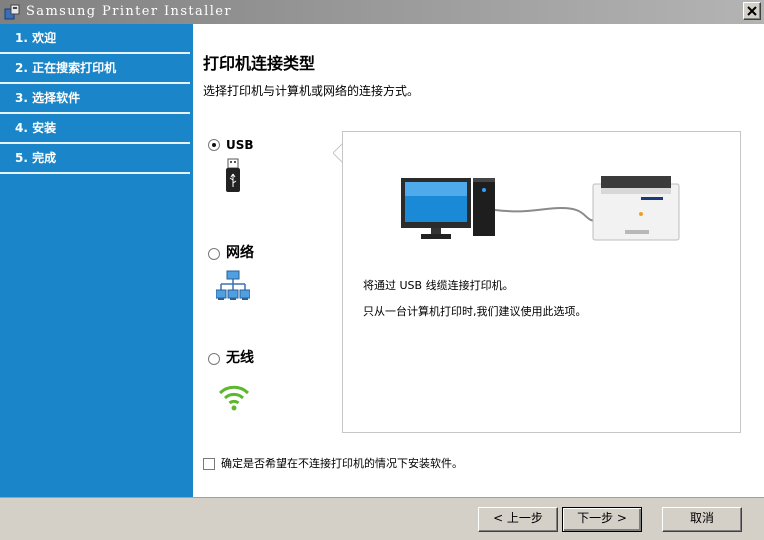  I want to click on usb-icon, so click(233, 175).